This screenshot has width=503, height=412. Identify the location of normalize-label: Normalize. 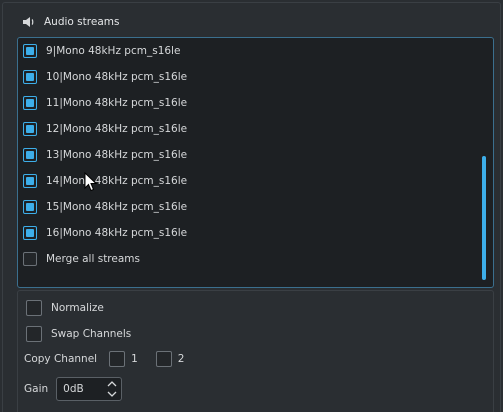
(77, 308).